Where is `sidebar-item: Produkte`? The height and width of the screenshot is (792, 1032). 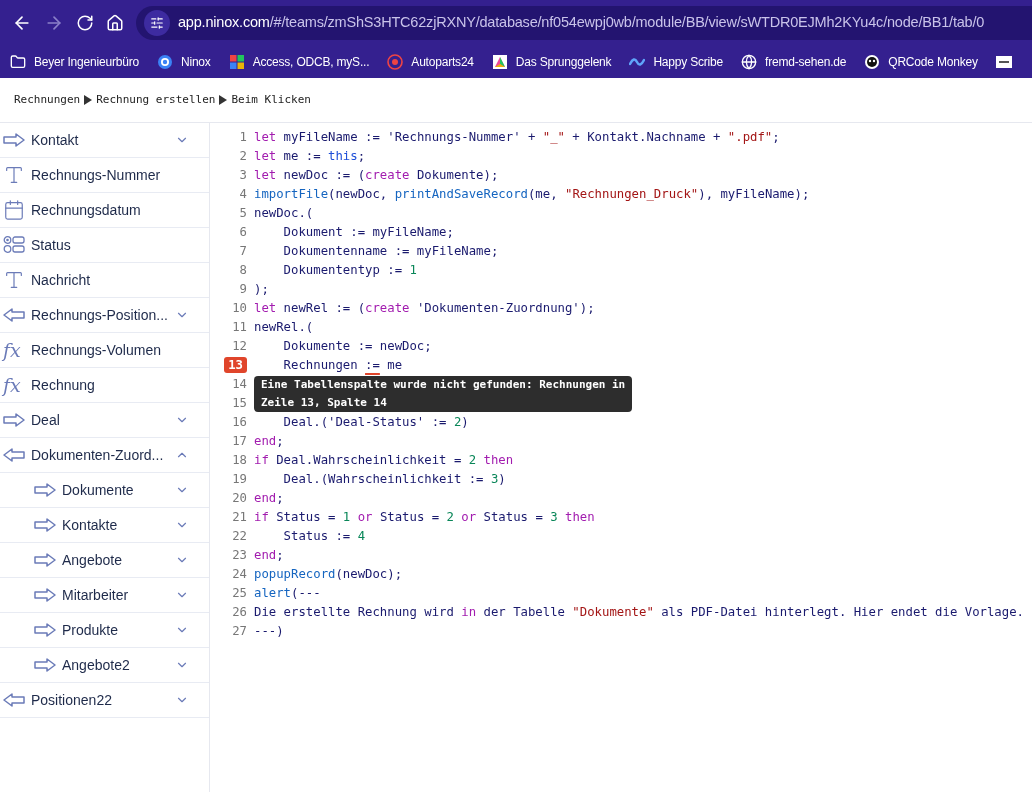
sidebar-item: Produkte is located at coordinates (104, 630).